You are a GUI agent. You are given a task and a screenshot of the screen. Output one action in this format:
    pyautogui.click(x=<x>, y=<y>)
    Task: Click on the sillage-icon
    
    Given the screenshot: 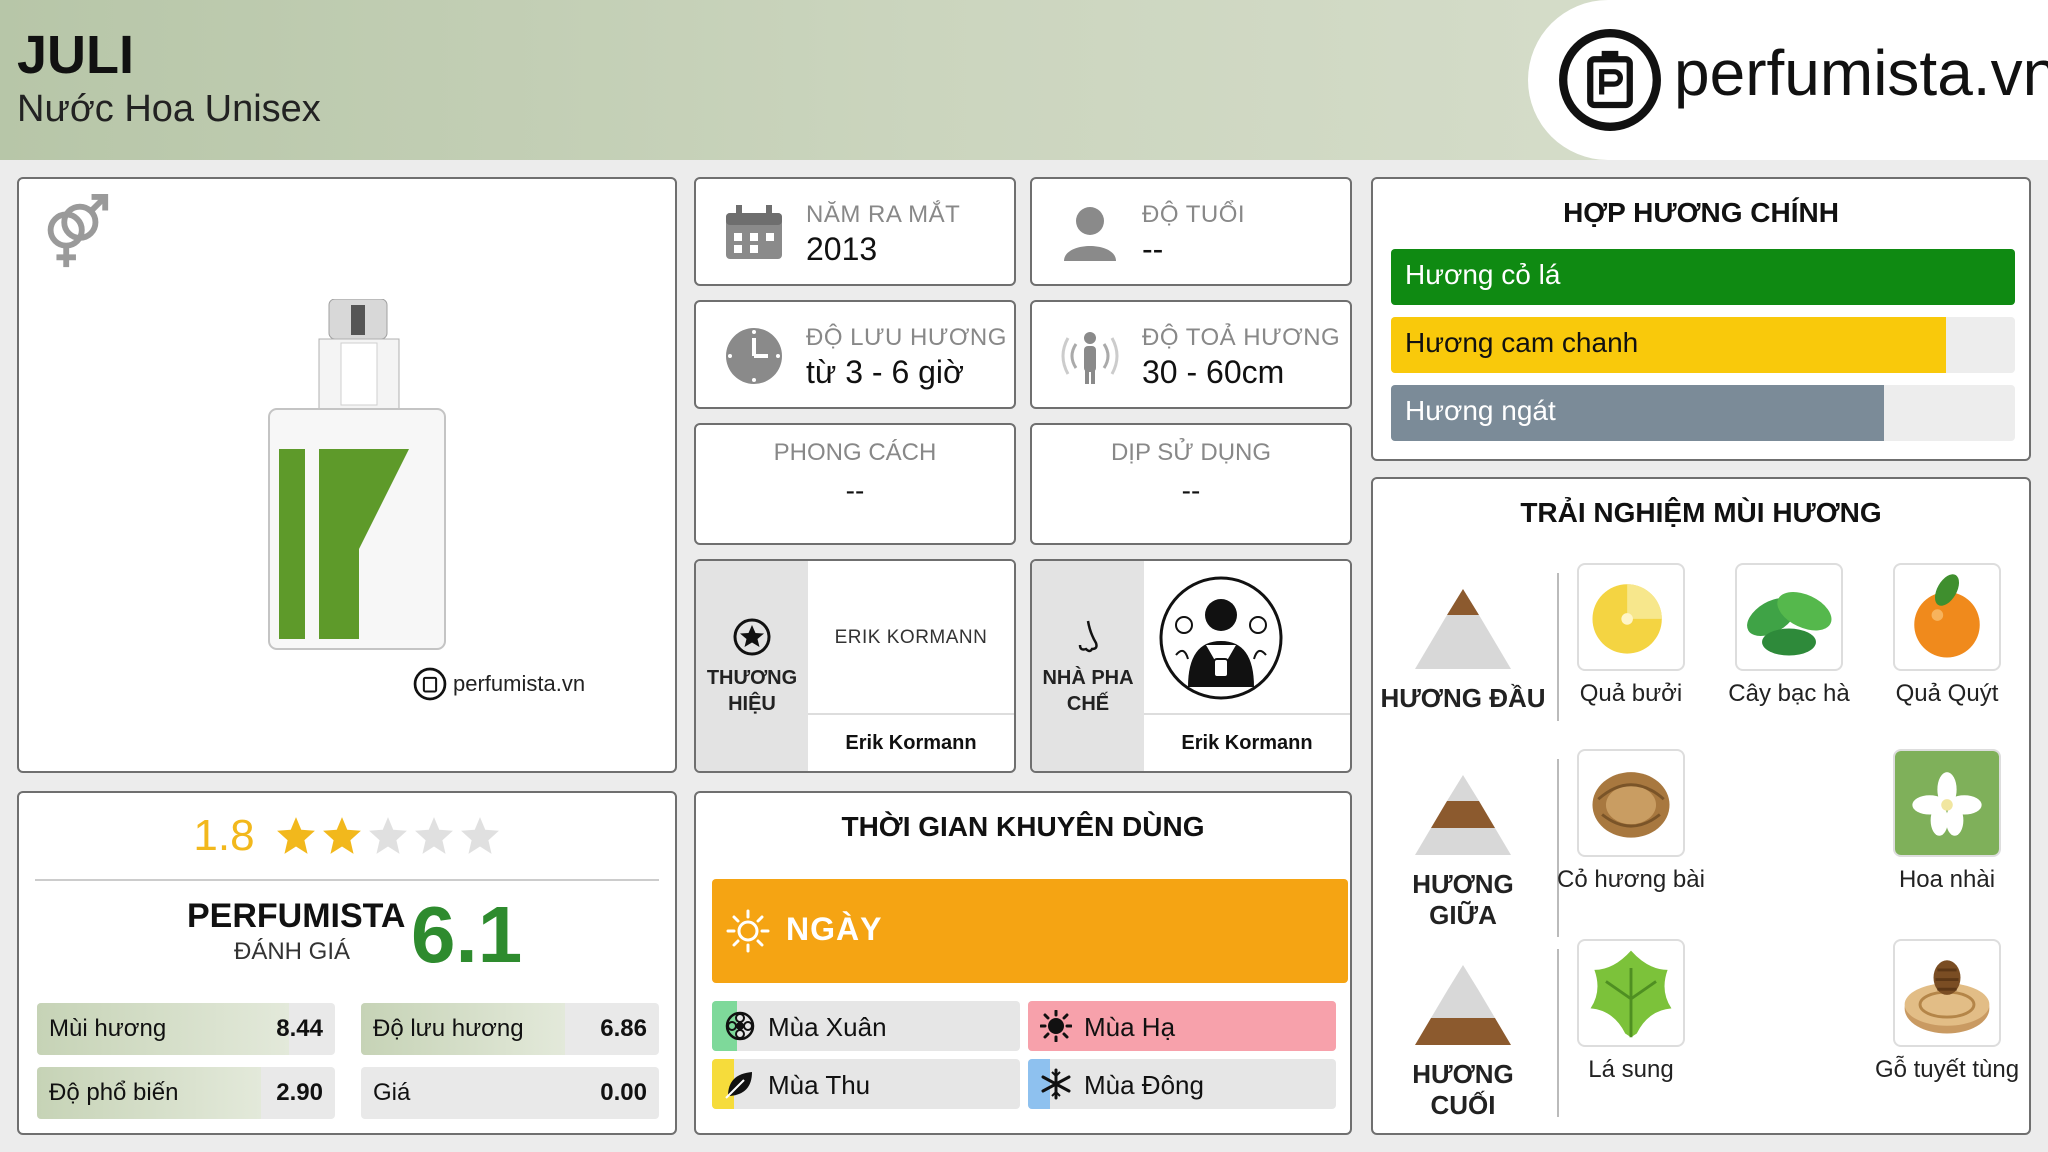 What is the action you would take?
    pyautogui.click(x=1090, y=358)
    